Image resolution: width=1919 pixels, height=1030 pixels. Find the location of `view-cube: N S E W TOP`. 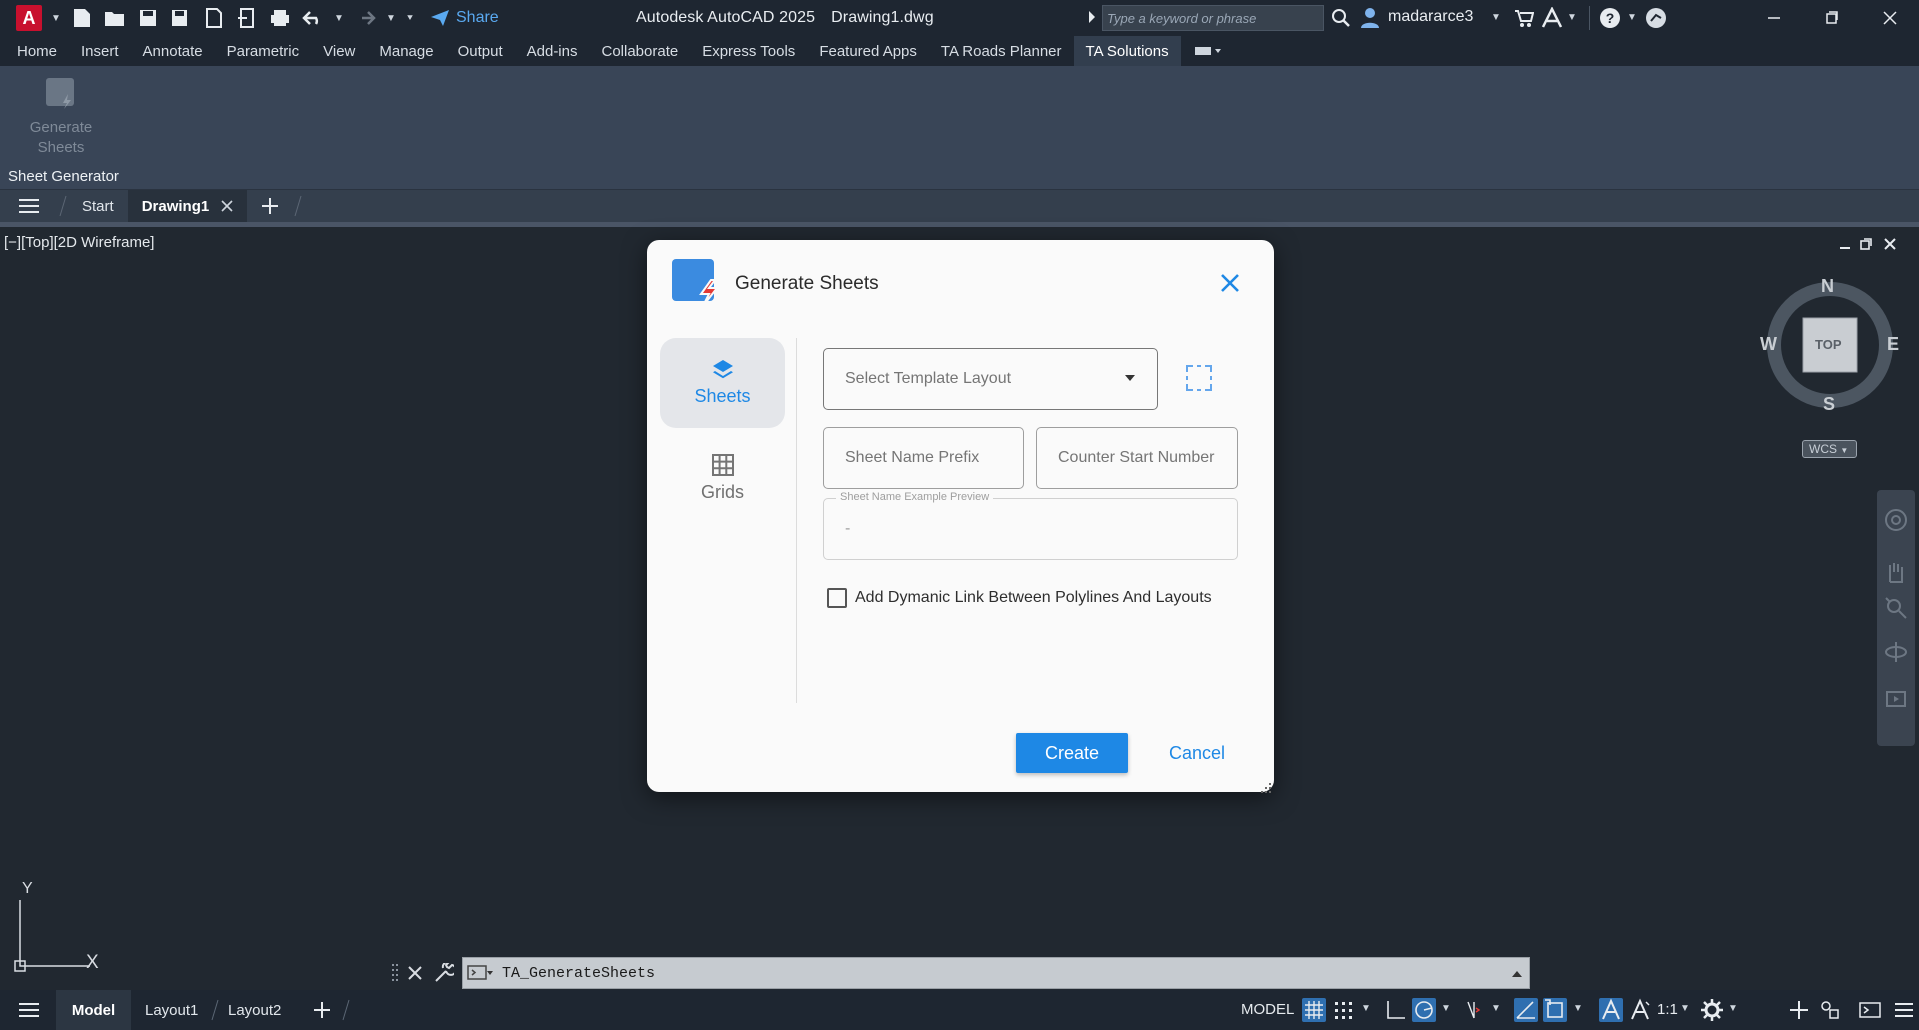

view-cube: N S E W TOP is located at coordinates (1830, 345).